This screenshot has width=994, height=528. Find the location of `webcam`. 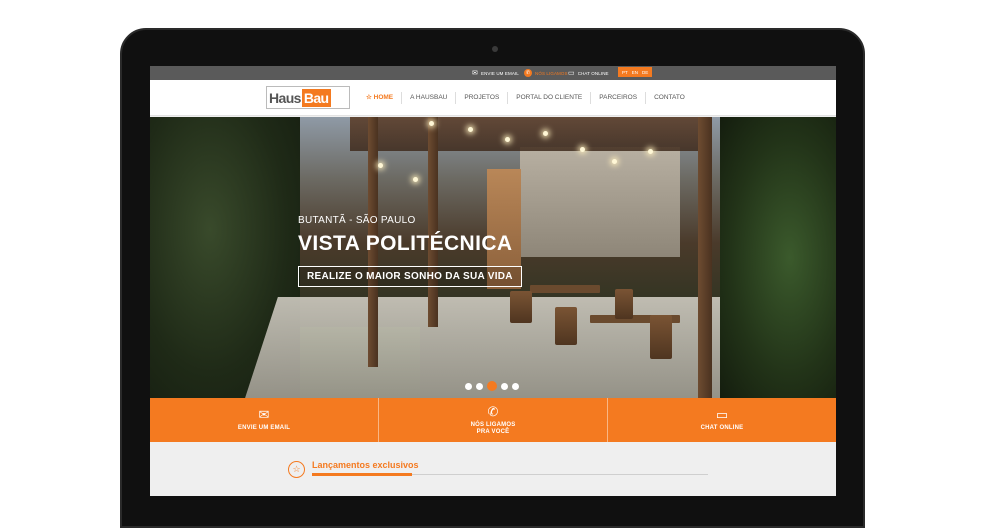

webcam is located at coordinates (495, 49).